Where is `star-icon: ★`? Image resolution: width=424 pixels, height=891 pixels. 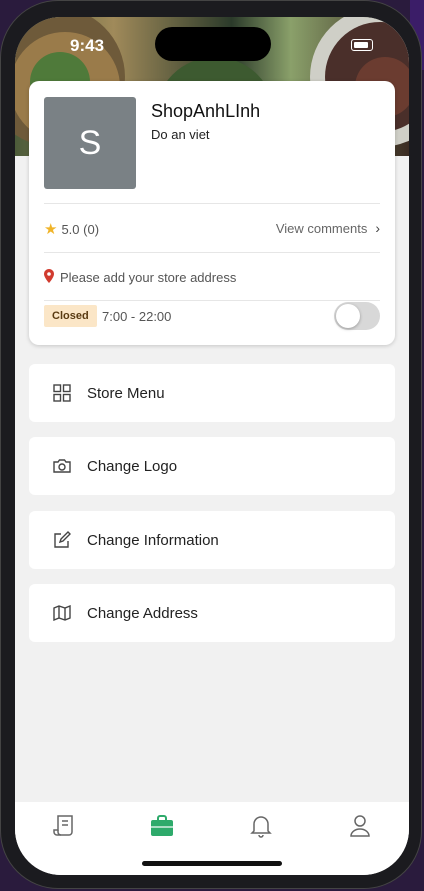 star-icon: ★ is located at coordinates (51, 229).